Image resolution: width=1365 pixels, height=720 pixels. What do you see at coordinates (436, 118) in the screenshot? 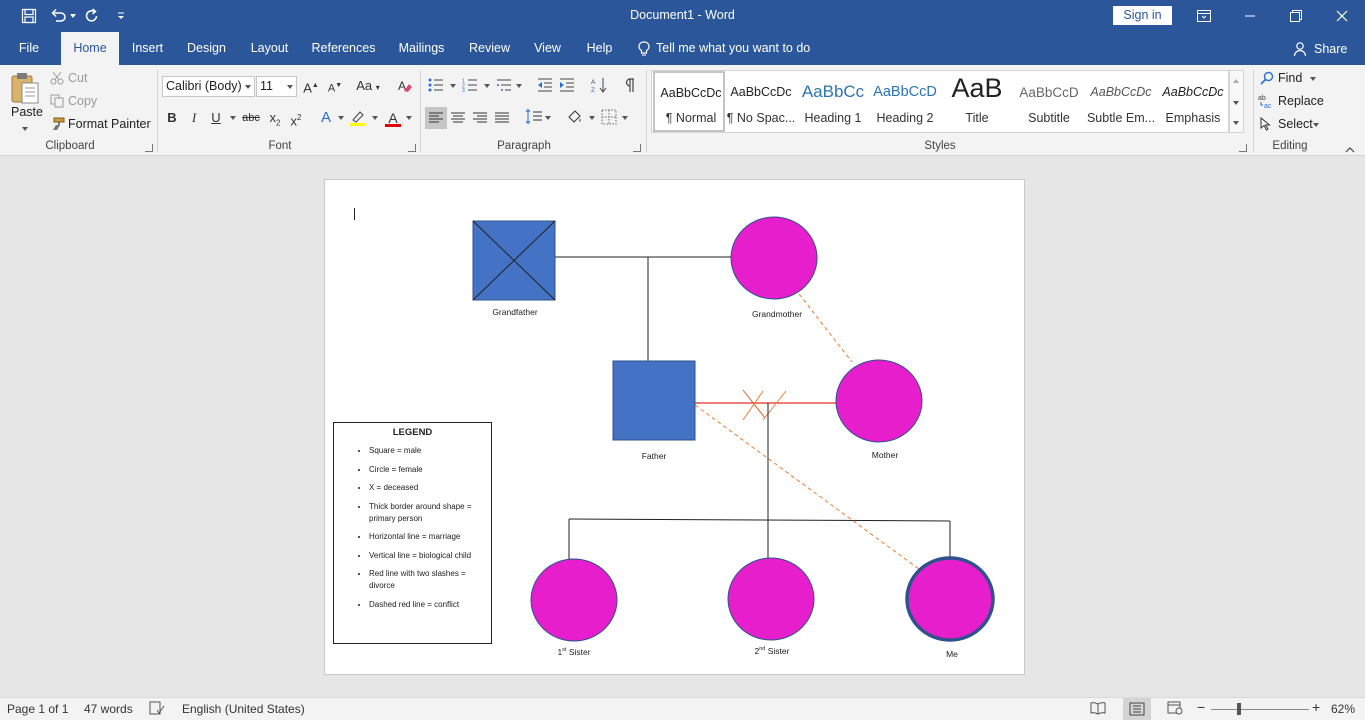
I see `align-left-button` at bounding box center [436, 118].